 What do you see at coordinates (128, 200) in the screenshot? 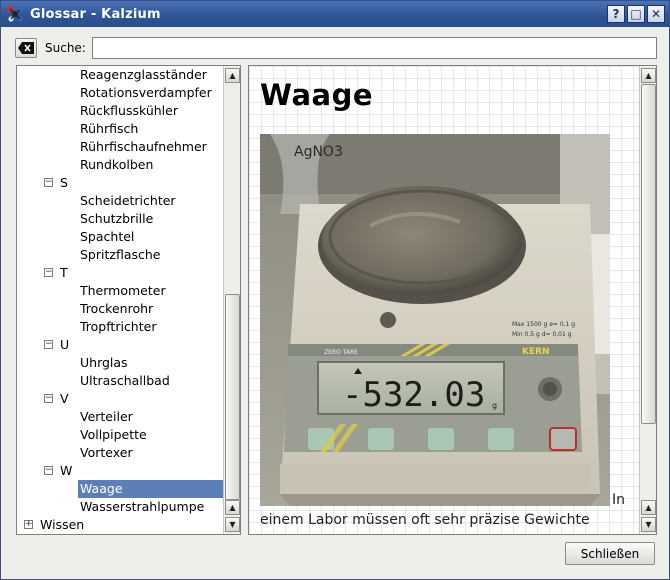
I see `tree-item-label: Scheidetrichter` at bounding box center [128, 200].